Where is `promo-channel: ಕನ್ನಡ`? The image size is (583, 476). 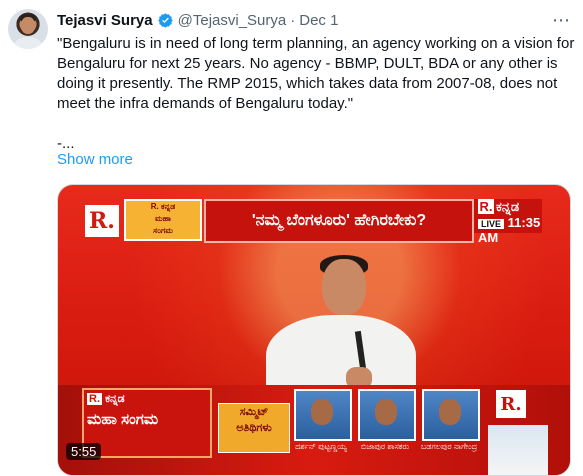 promo-channel: ಕನ್ನಡ is located at coordinates (115, 399).